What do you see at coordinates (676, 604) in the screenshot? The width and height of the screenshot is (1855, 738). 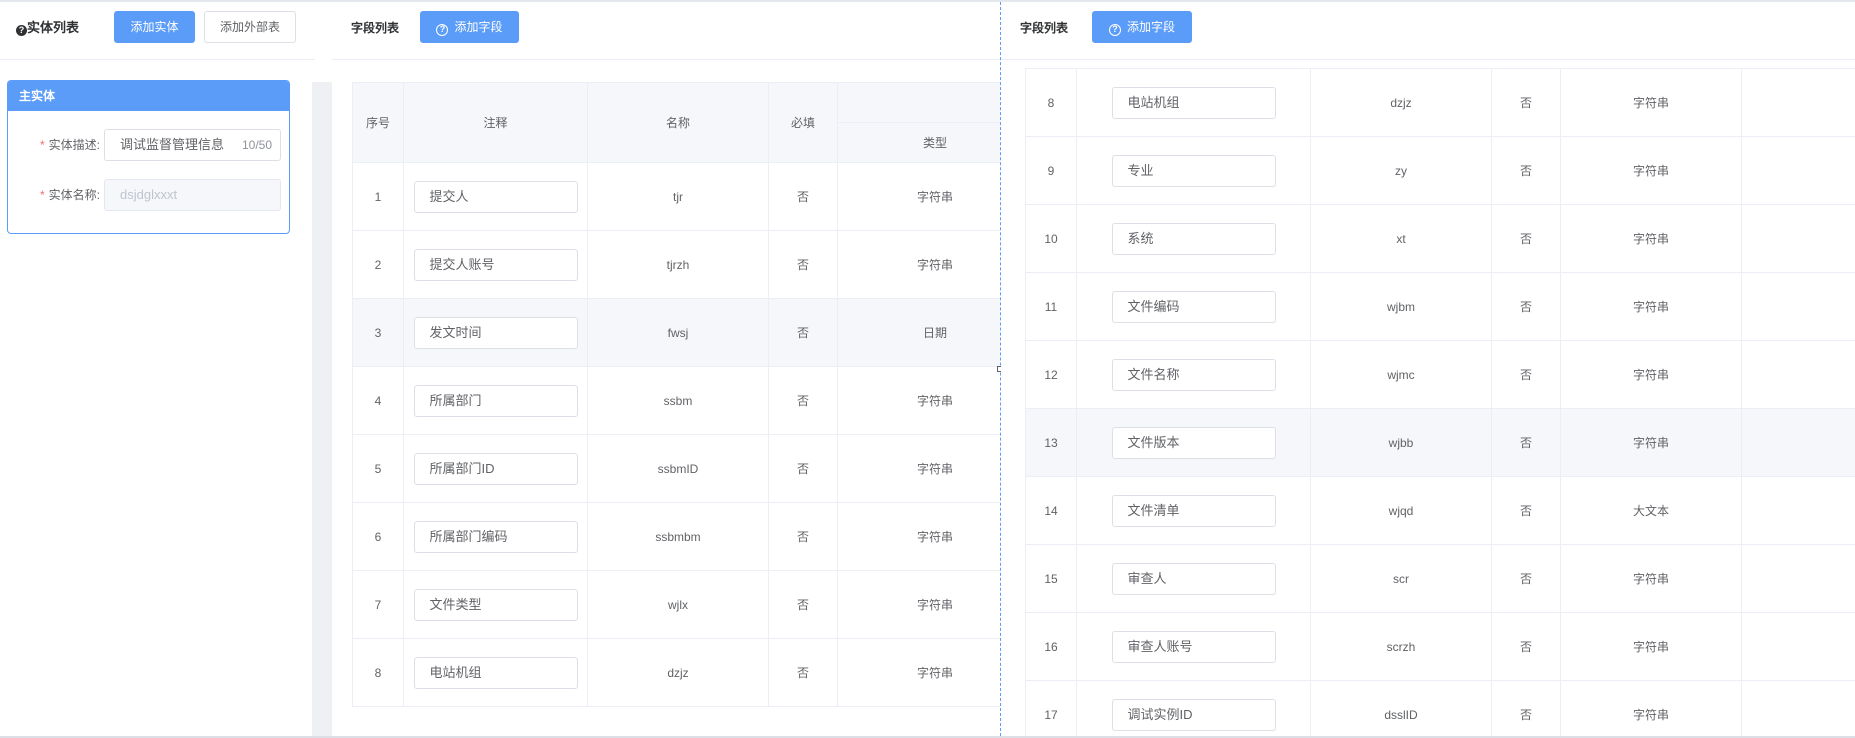 I see `table-row: 7 文件类型 wjlx 否字符串` at bounding box center [676, 604].